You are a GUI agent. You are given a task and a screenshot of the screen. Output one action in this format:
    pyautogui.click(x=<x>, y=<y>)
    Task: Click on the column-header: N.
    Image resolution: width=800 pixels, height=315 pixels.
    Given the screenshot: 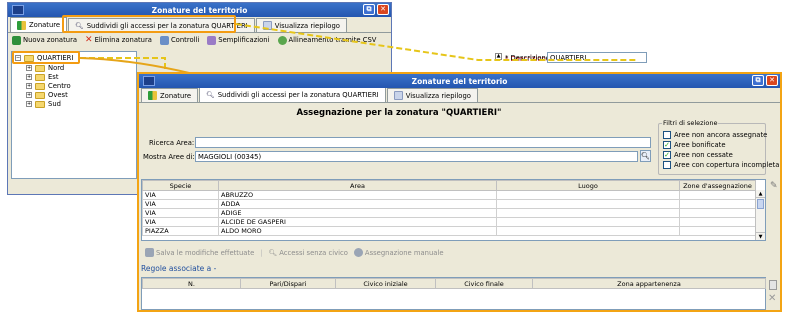 What is the action you would take?
    pyautogui.click(x=191, y=283)
    